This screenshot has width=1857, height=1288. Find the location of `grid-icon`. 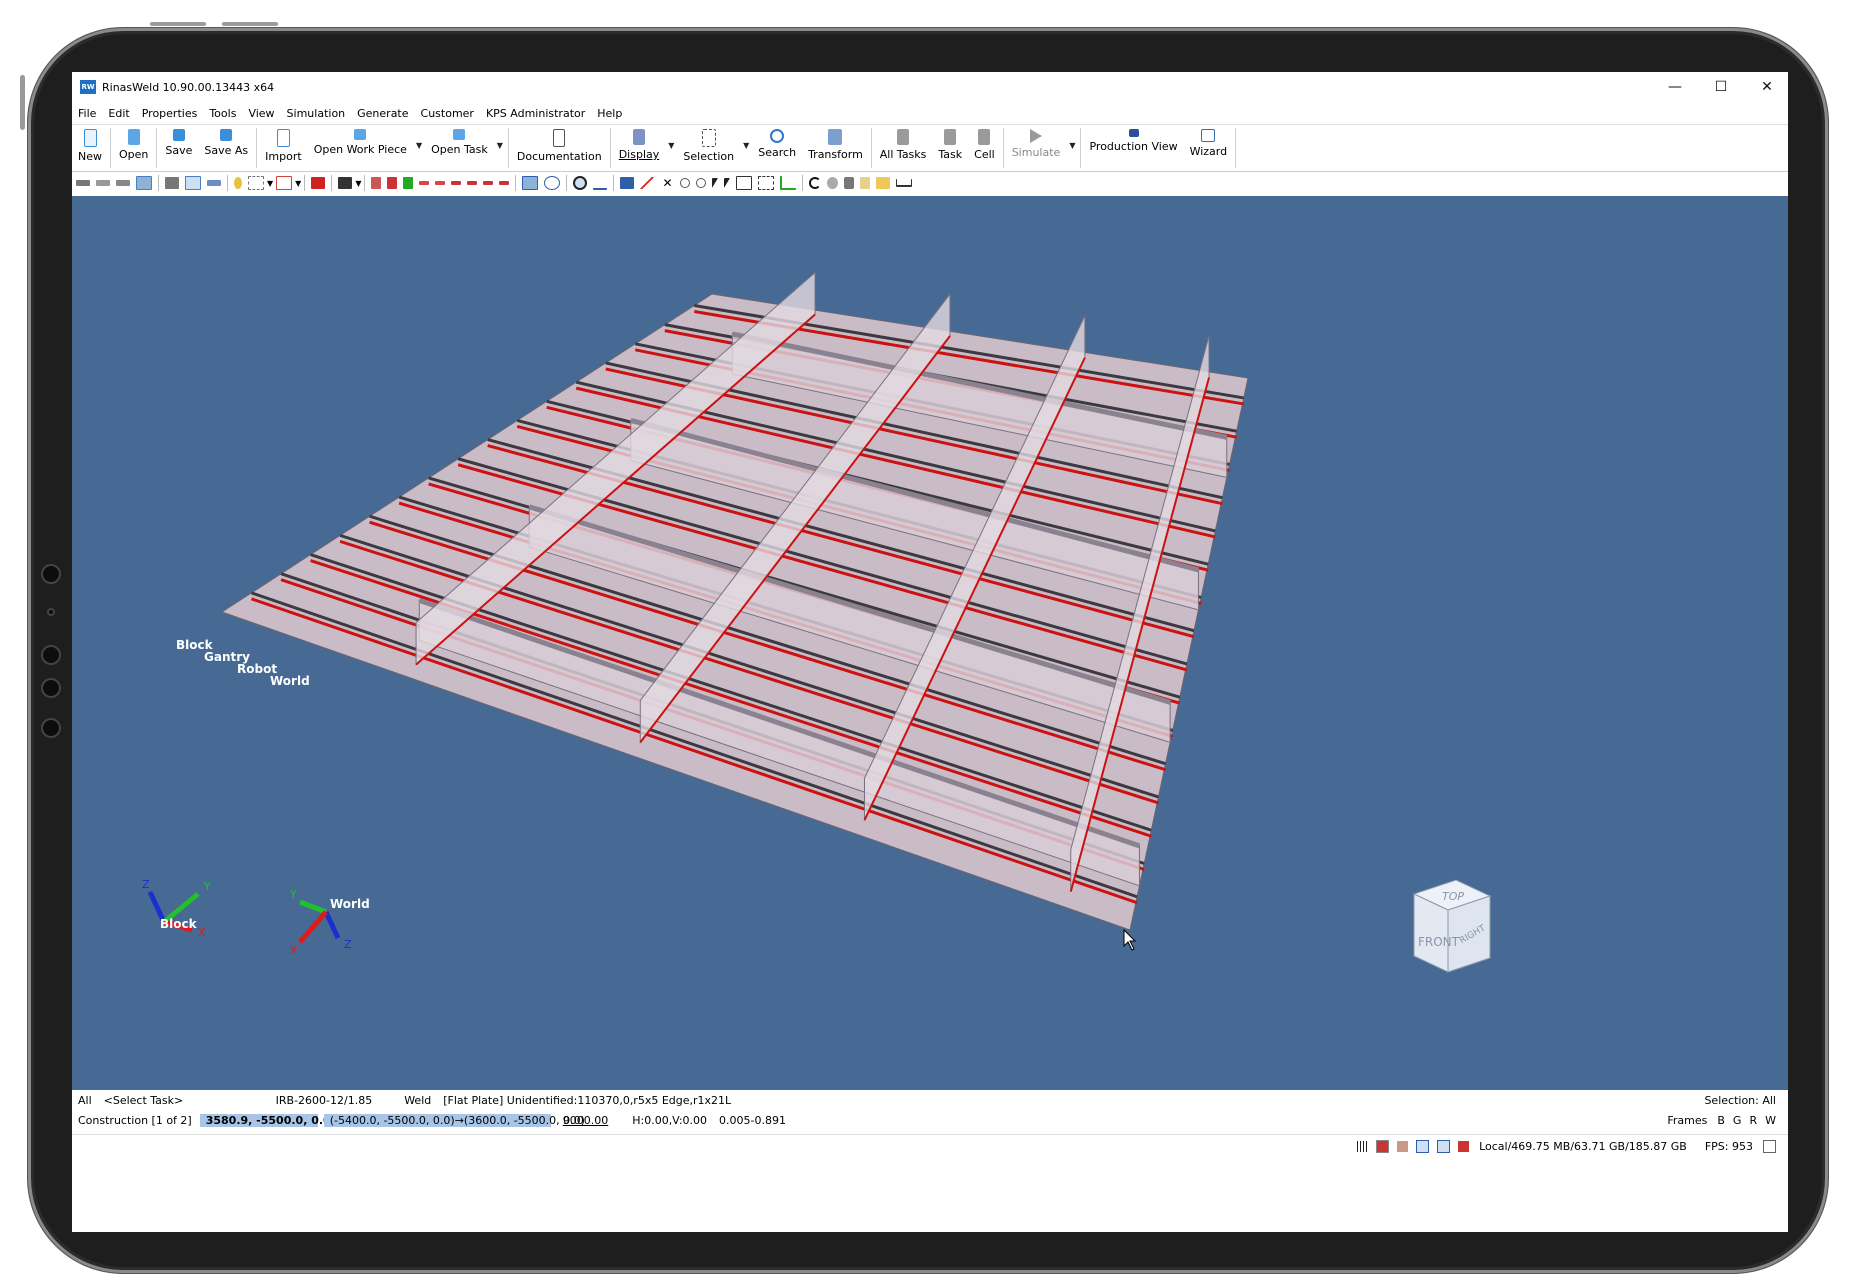

grid-icon is located at coordinates (1363, 1146).